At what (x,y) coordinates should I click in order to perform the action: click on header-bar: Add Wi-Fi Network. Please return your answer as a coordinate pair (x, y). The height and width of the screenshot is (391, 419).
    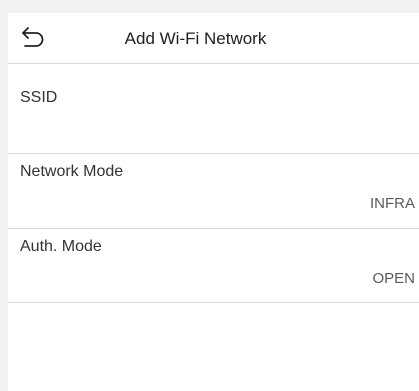
    Looking at the image, I should click on (213, 38).